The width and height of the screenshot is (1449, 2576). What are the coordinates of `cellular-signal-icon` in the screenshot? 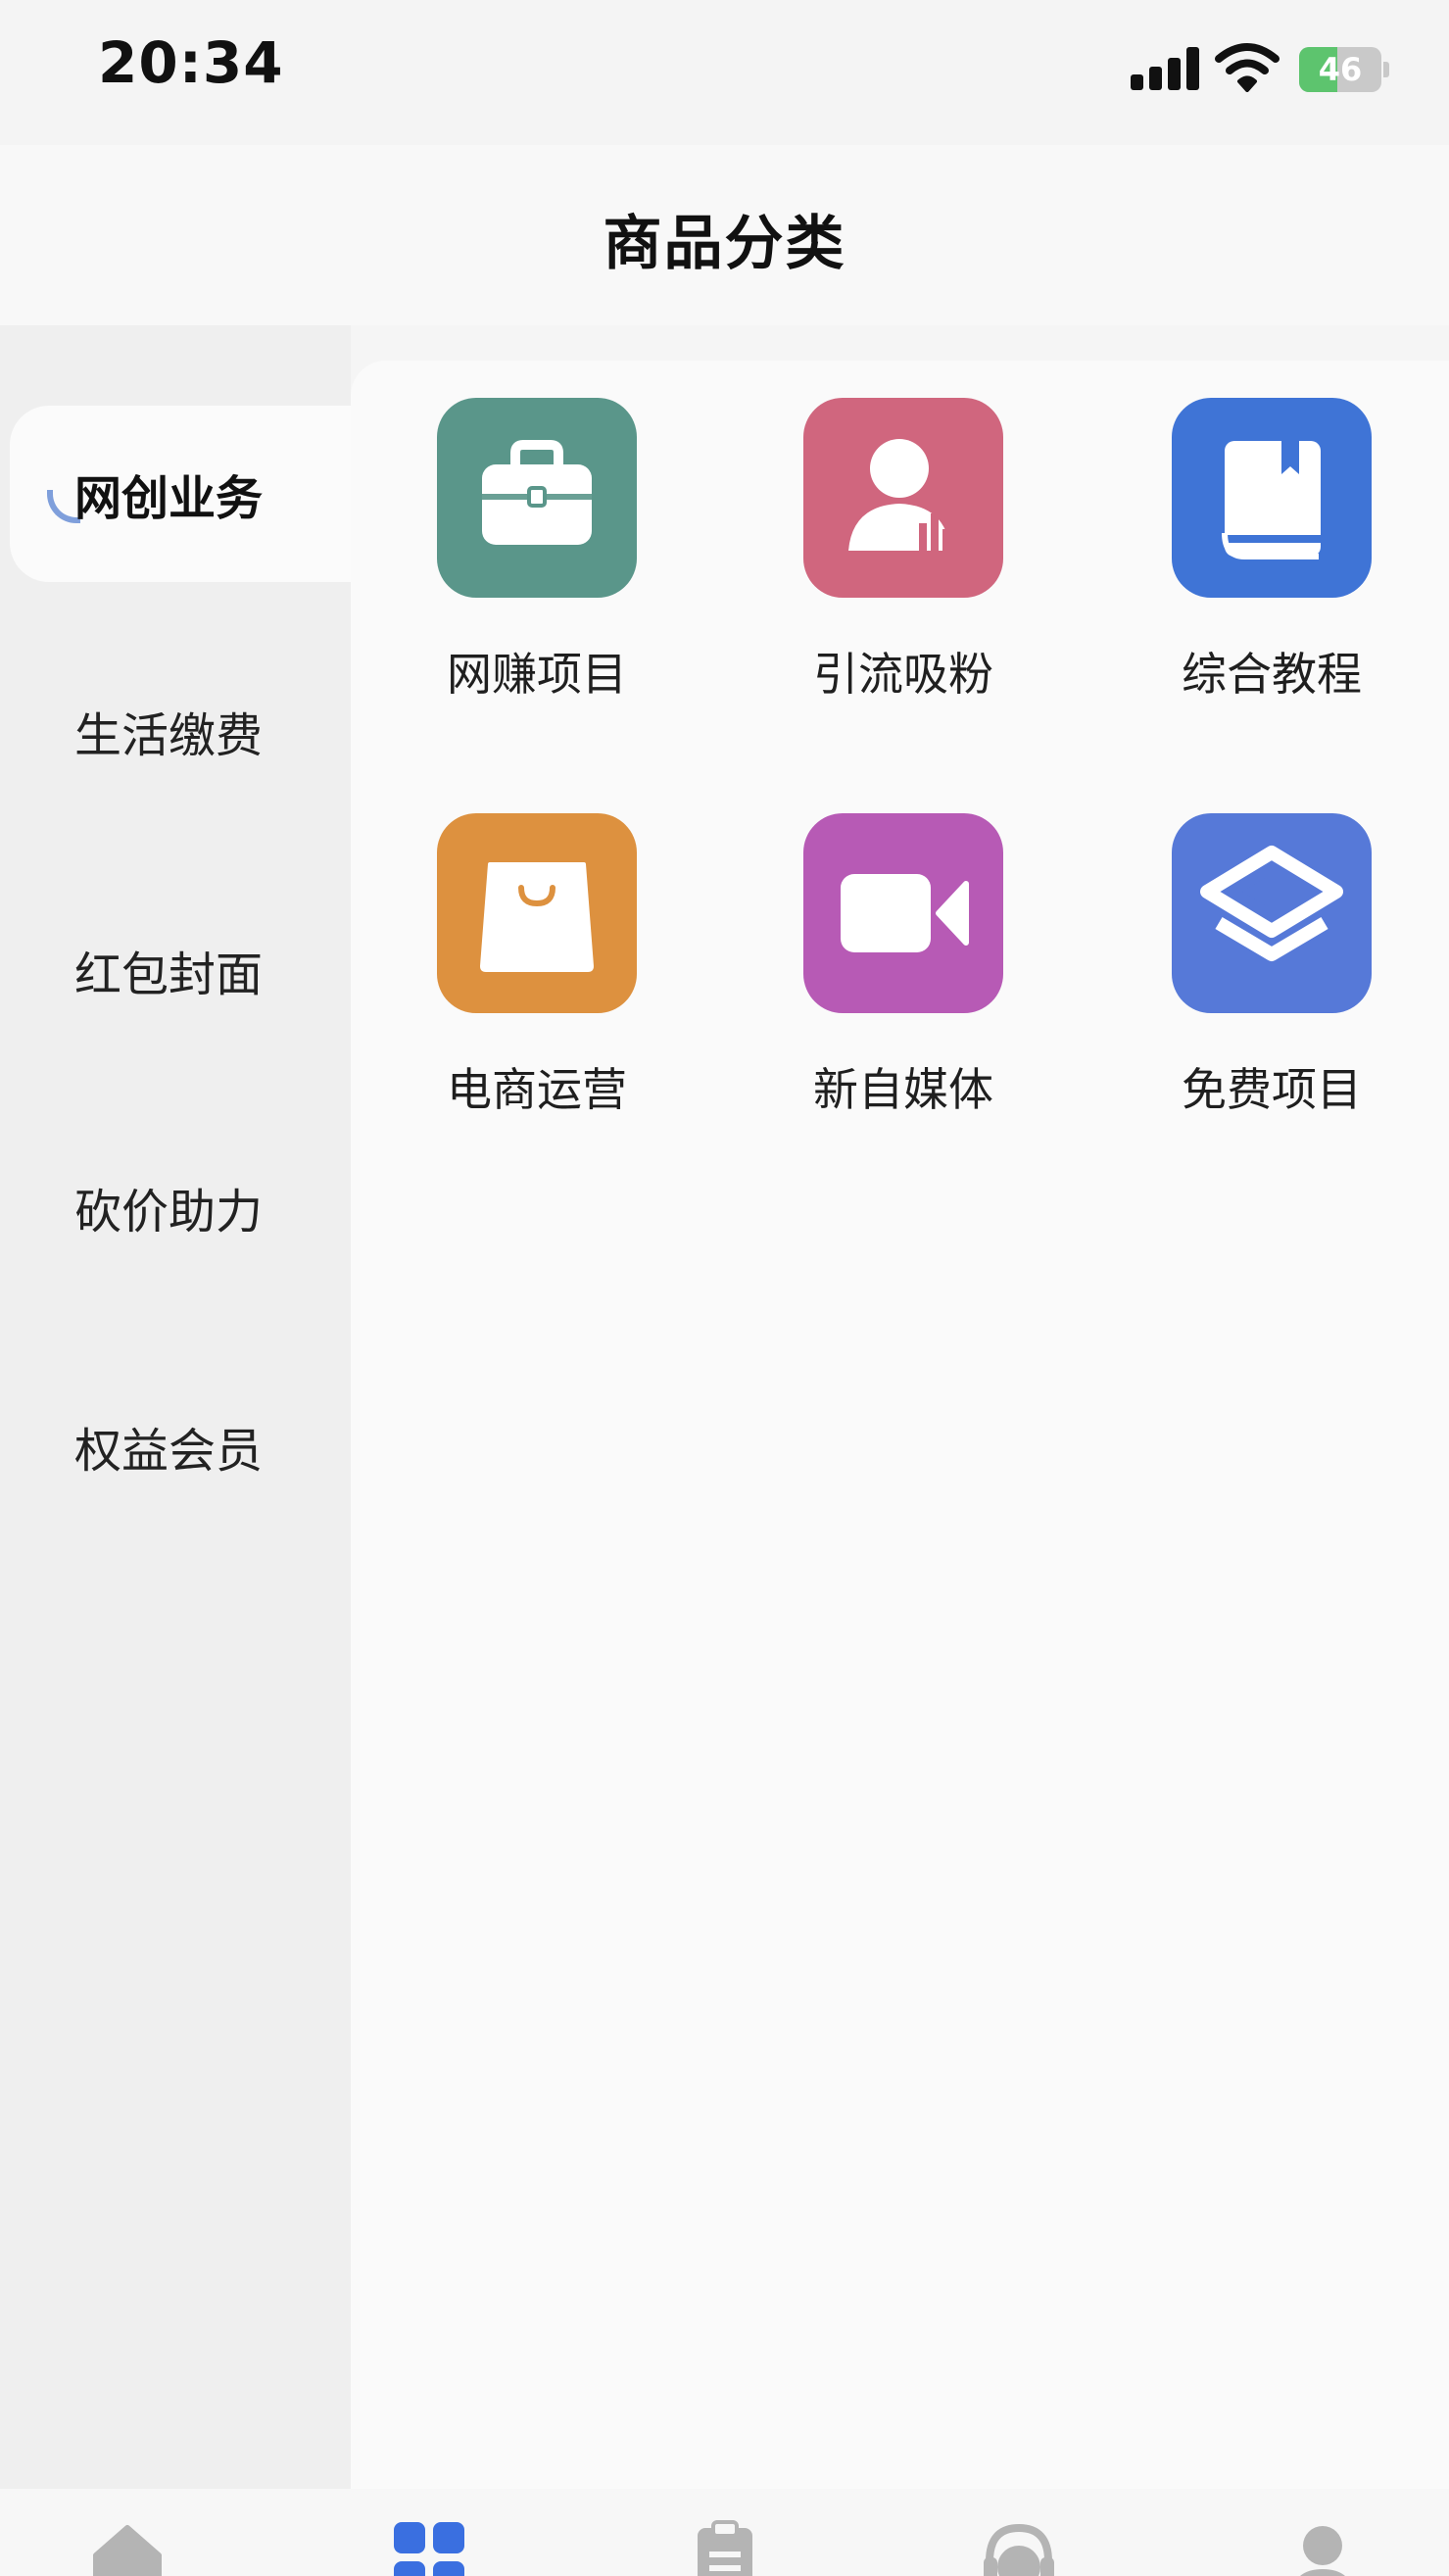 It's located at (1165, 67).